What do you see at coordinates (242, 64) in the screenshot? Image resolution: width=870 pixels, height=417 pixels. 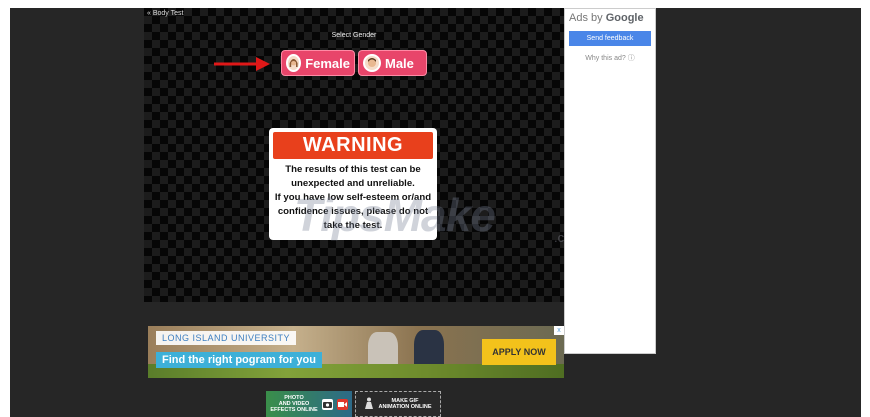 I see `red-arrow-icon` at bounding box center [242, 64].